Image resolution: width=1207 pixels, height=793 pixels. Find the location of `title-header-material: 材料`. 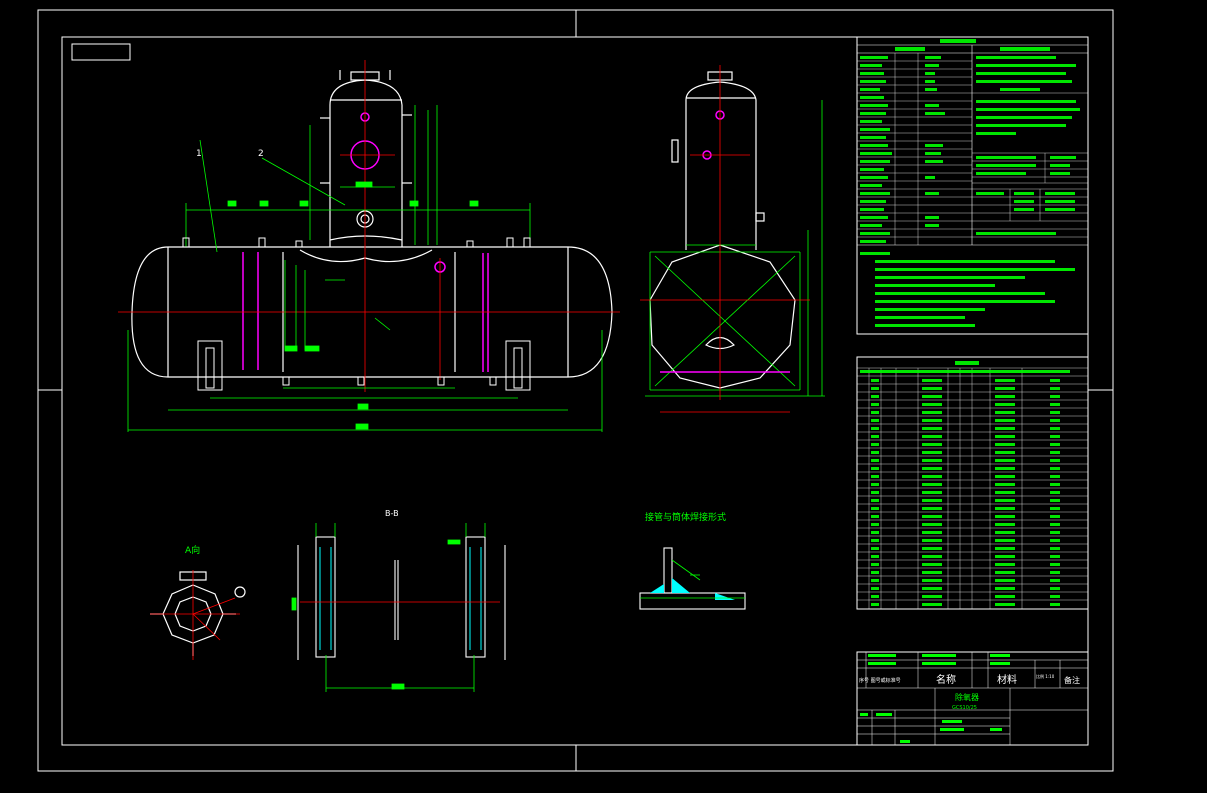

title-header-material: 材料 is located at coordinates (1007, 679).